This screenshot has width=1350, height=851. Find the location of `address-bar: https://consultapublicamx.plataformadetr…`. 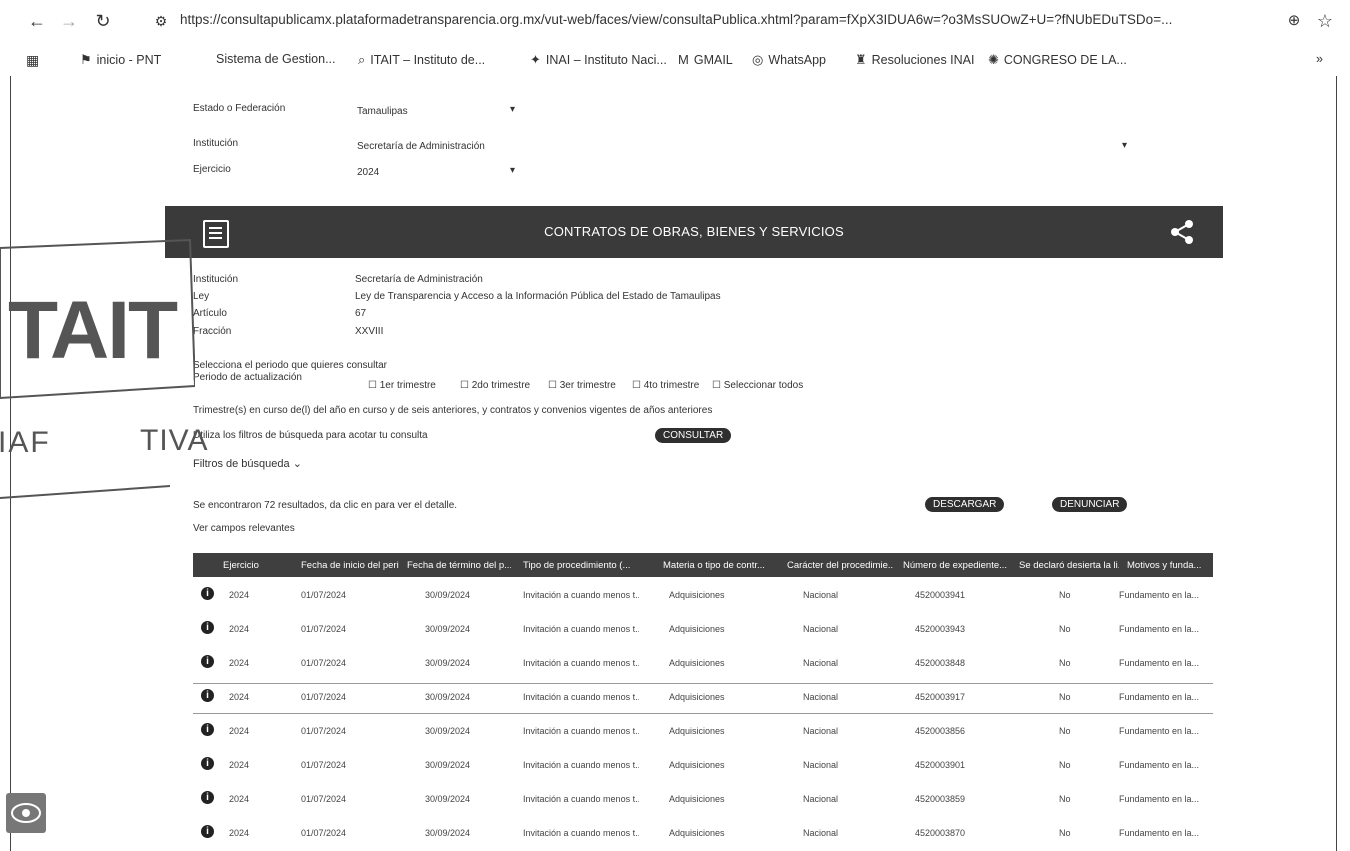

address-bar: https://consultapublicamx.plataformadetr… is located at coordinates (725, 19).